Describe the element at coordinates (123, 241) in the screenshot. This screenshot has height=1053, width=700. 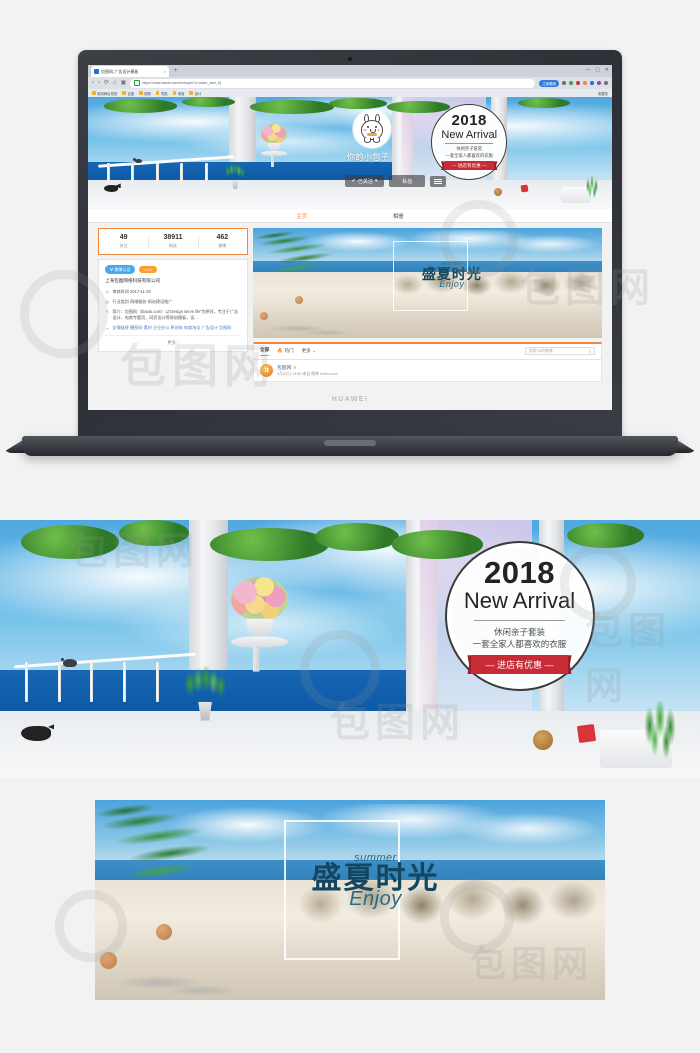
I see `stat-following: 49 关注` at that location.